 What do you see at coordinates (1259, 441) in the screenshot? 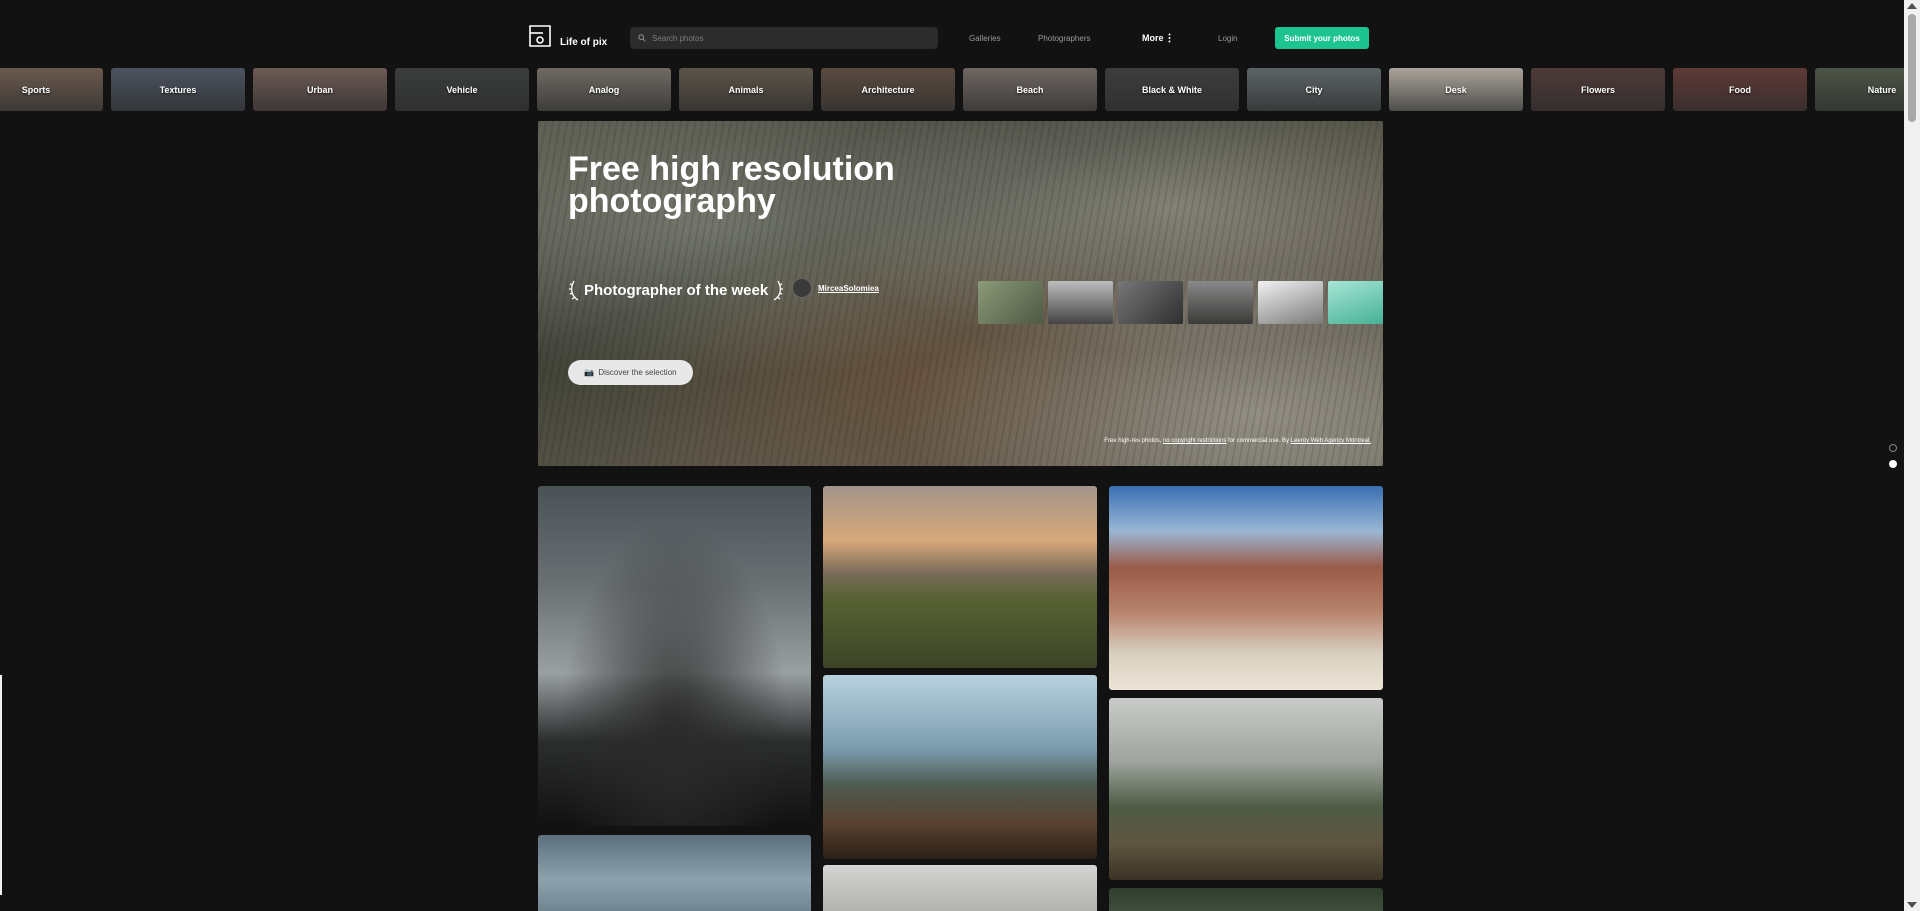
I see `credit-mid: for commercial use. By` at bounding box center [1259, 441].